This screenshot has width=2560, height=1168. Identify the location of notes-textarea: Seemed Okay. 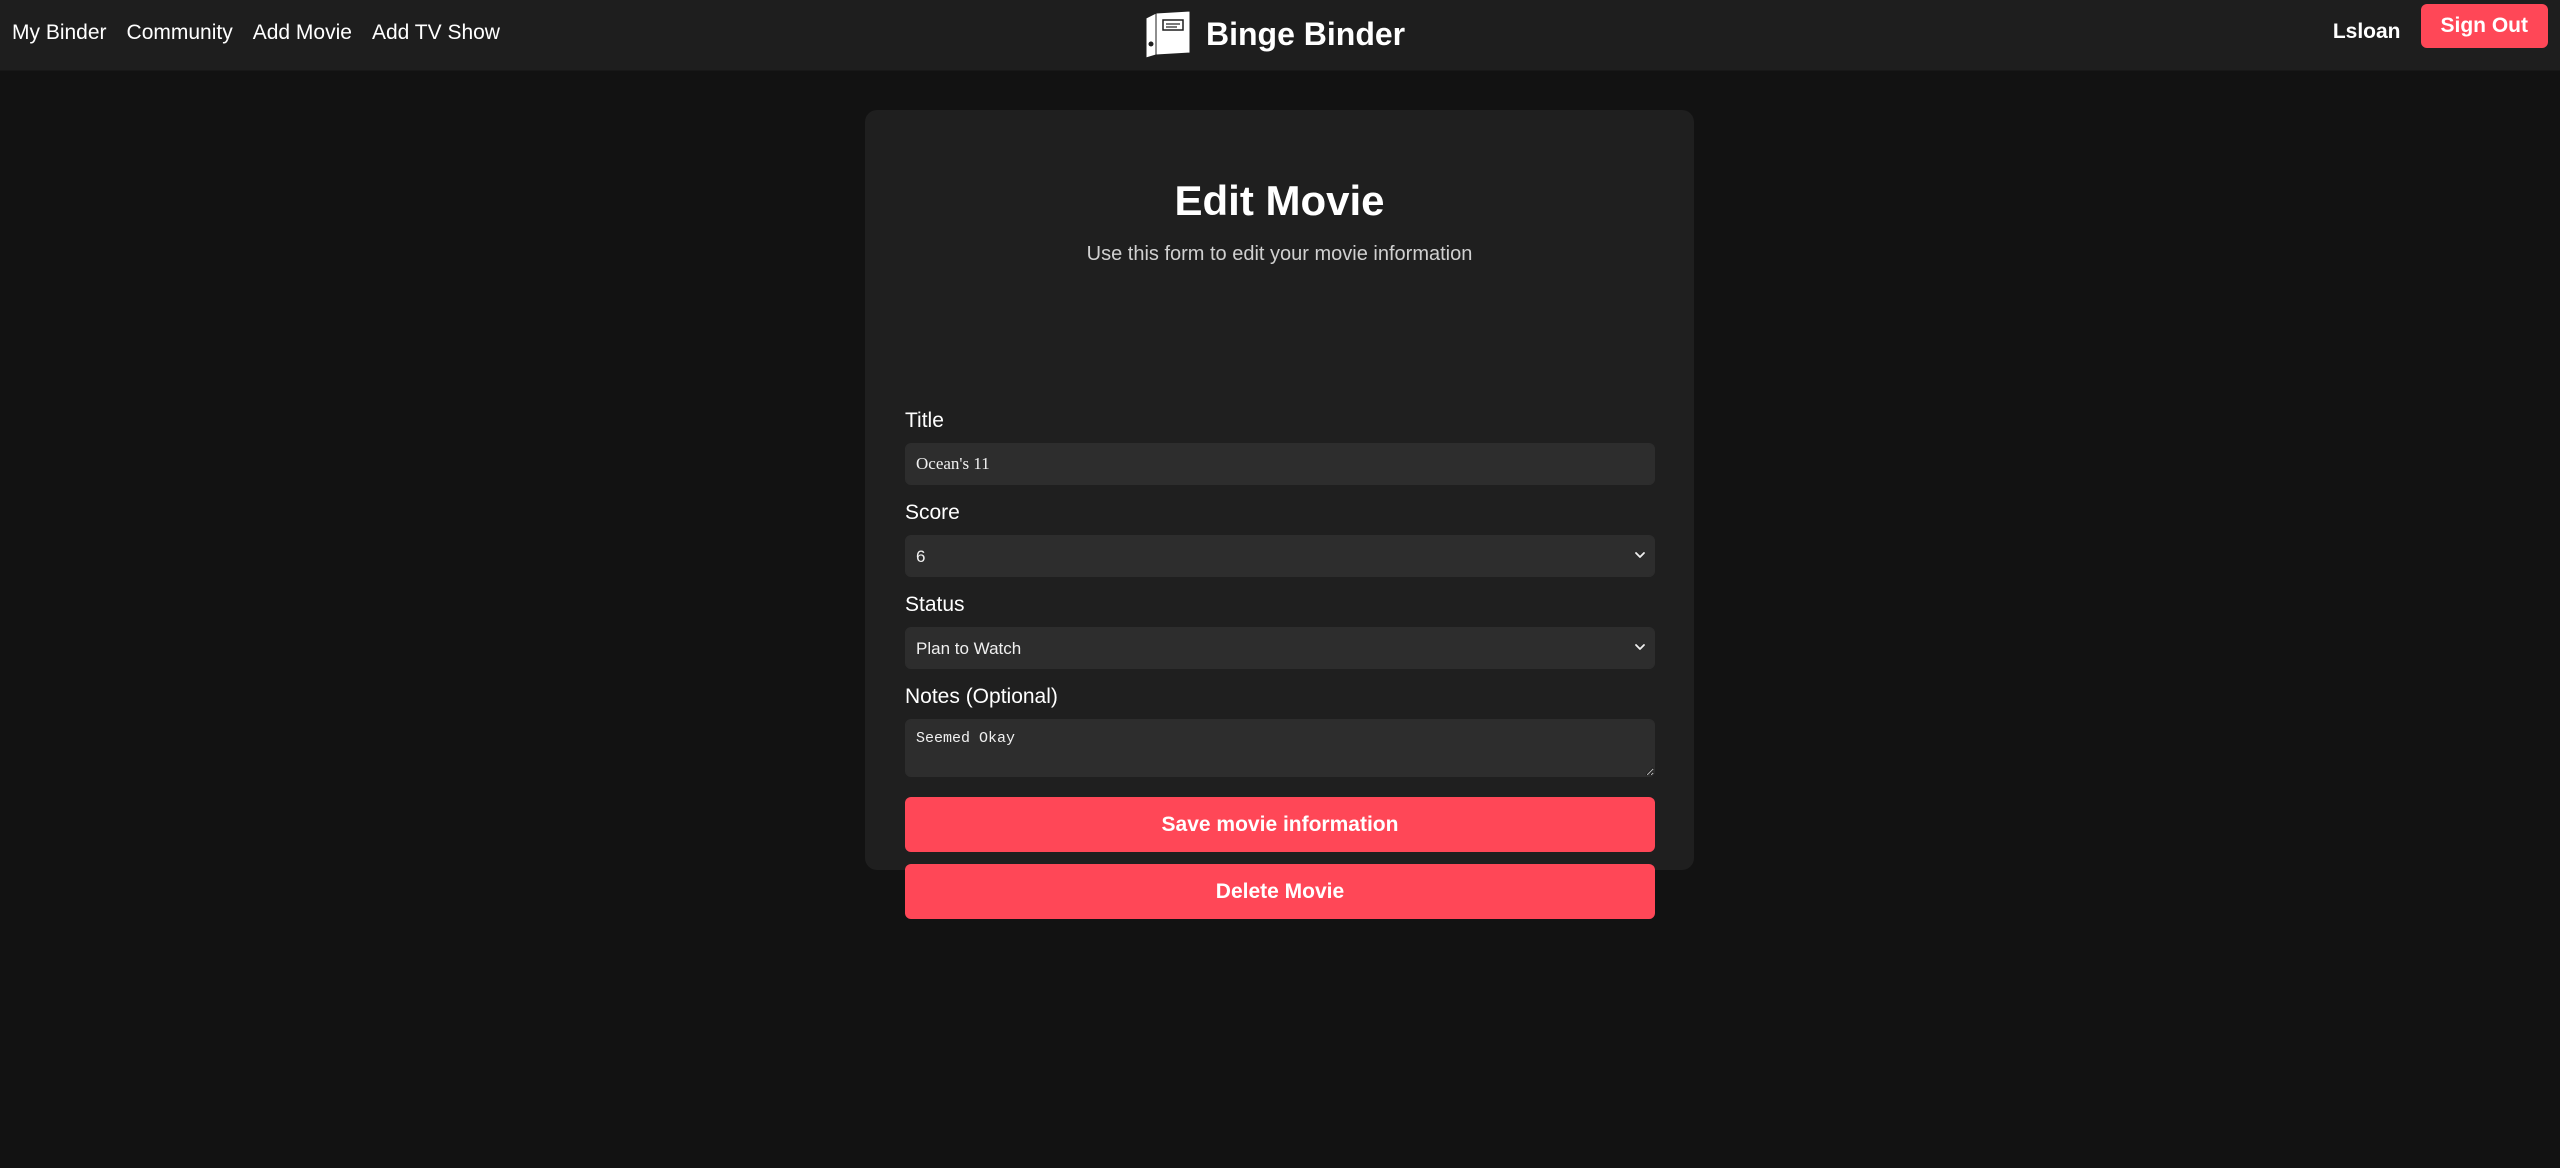
(1280, 748).